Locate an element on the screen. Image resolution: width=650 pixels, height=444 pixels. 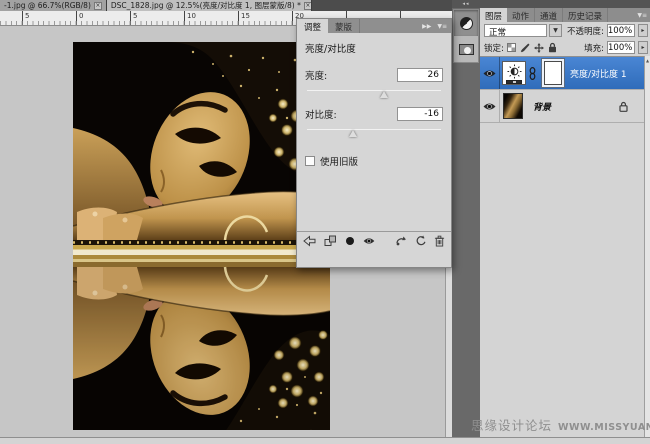
delete-adjustment-icon is located at coordinates (439, 241).